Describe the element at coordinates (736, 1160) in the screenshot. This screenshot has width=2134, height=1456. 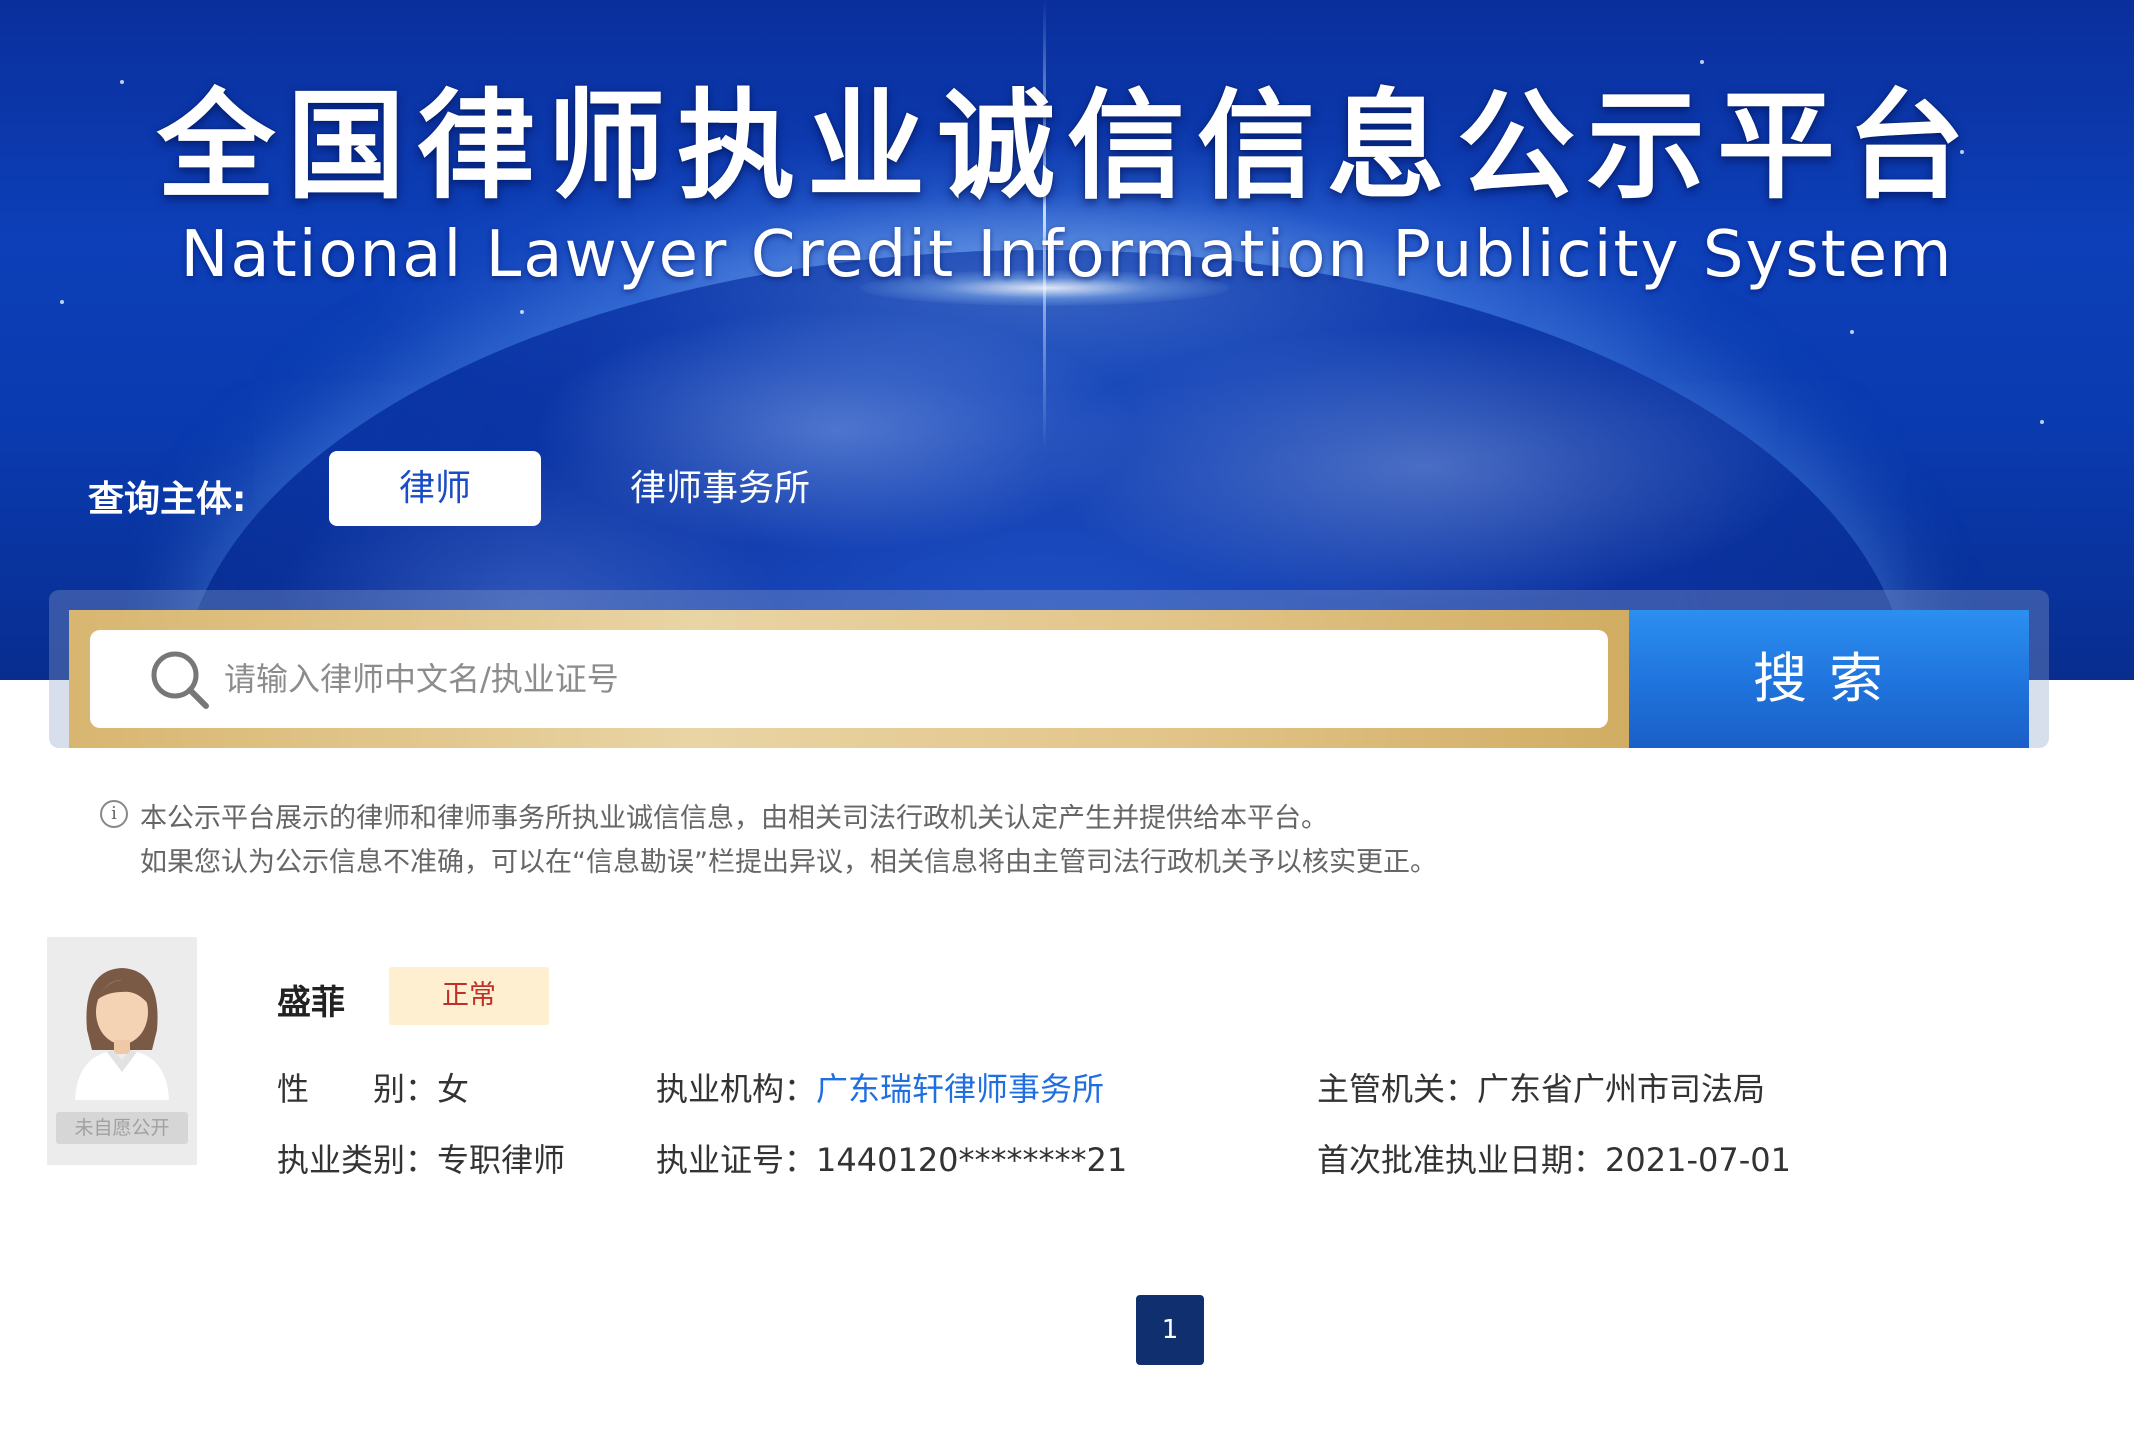
I see `license-label: 执业证号：` at that location.